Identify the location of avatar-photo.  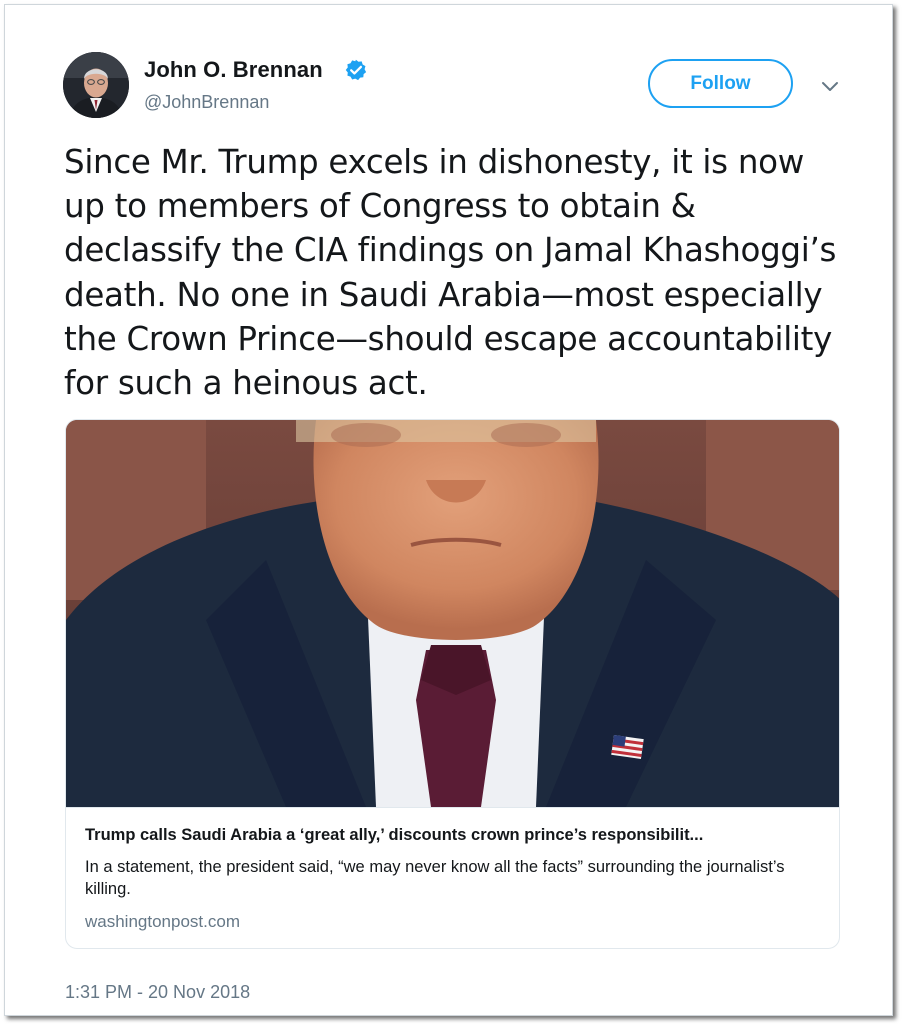
(96, 85).